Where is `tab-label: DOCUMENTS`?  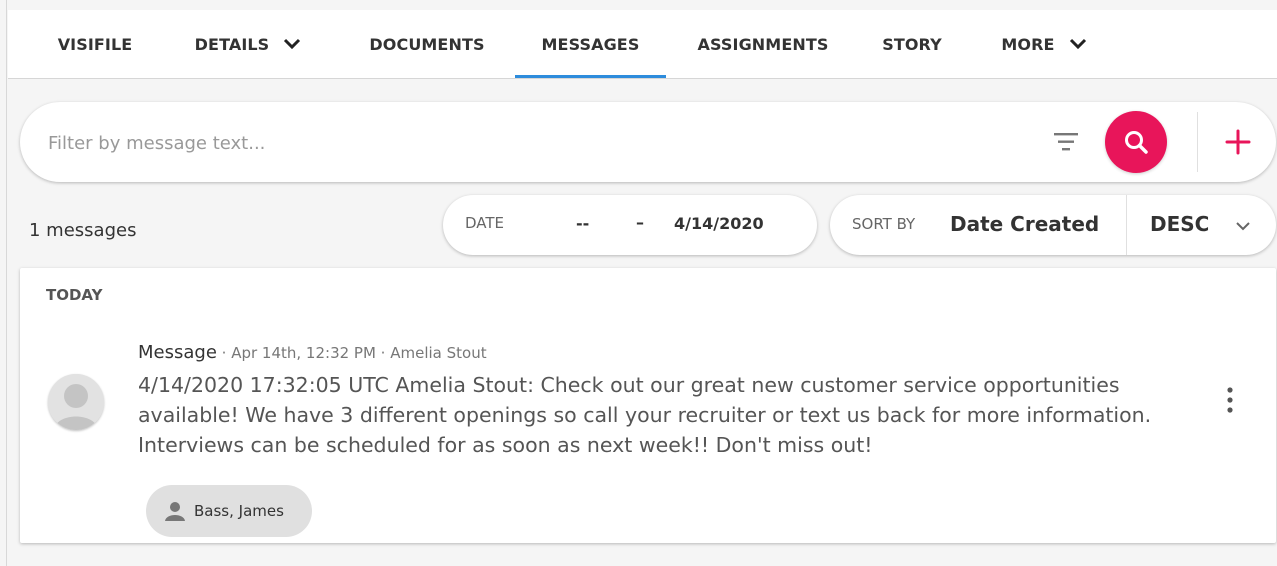
tab-label: DOCUMENTS is located at coordinates (427, 44).